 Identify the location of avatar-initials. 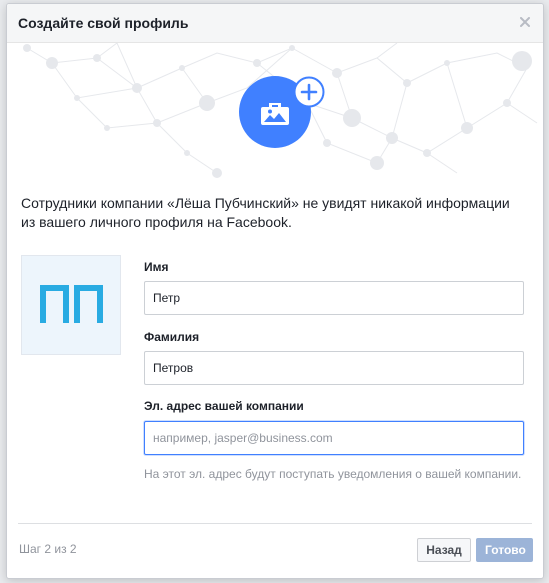
(71, 304).